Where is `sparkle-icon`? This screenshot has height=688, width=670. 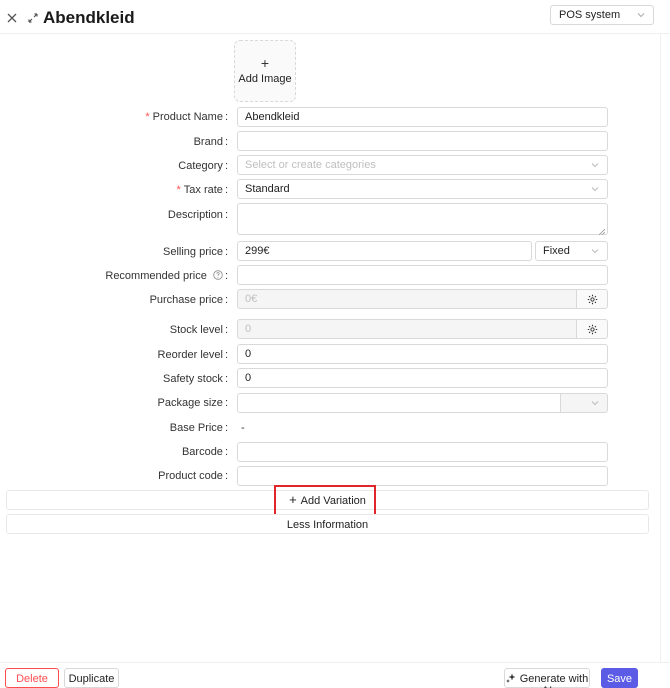
sparkle-icon is located at coordinates (510, 678).